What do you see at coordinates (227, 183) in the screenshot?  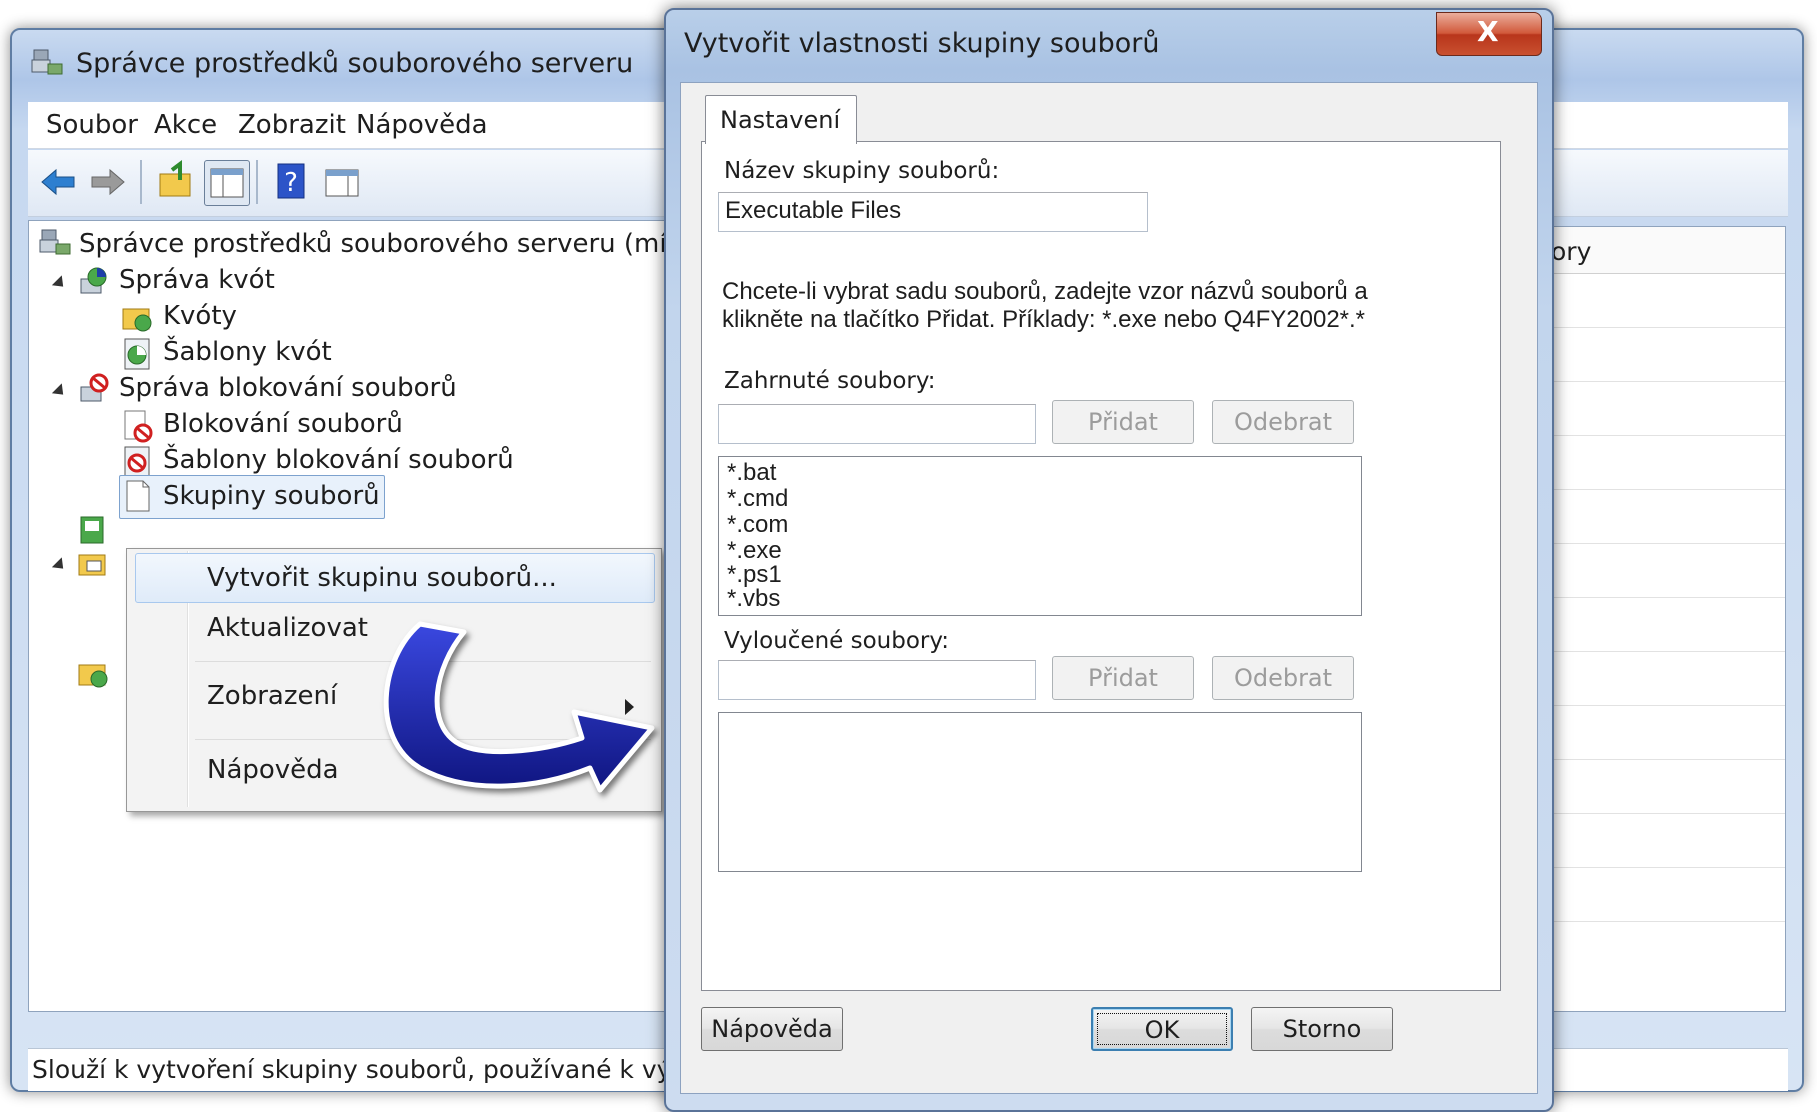 I see `show-hide-tree-icon` at bounding box center [227, 183].